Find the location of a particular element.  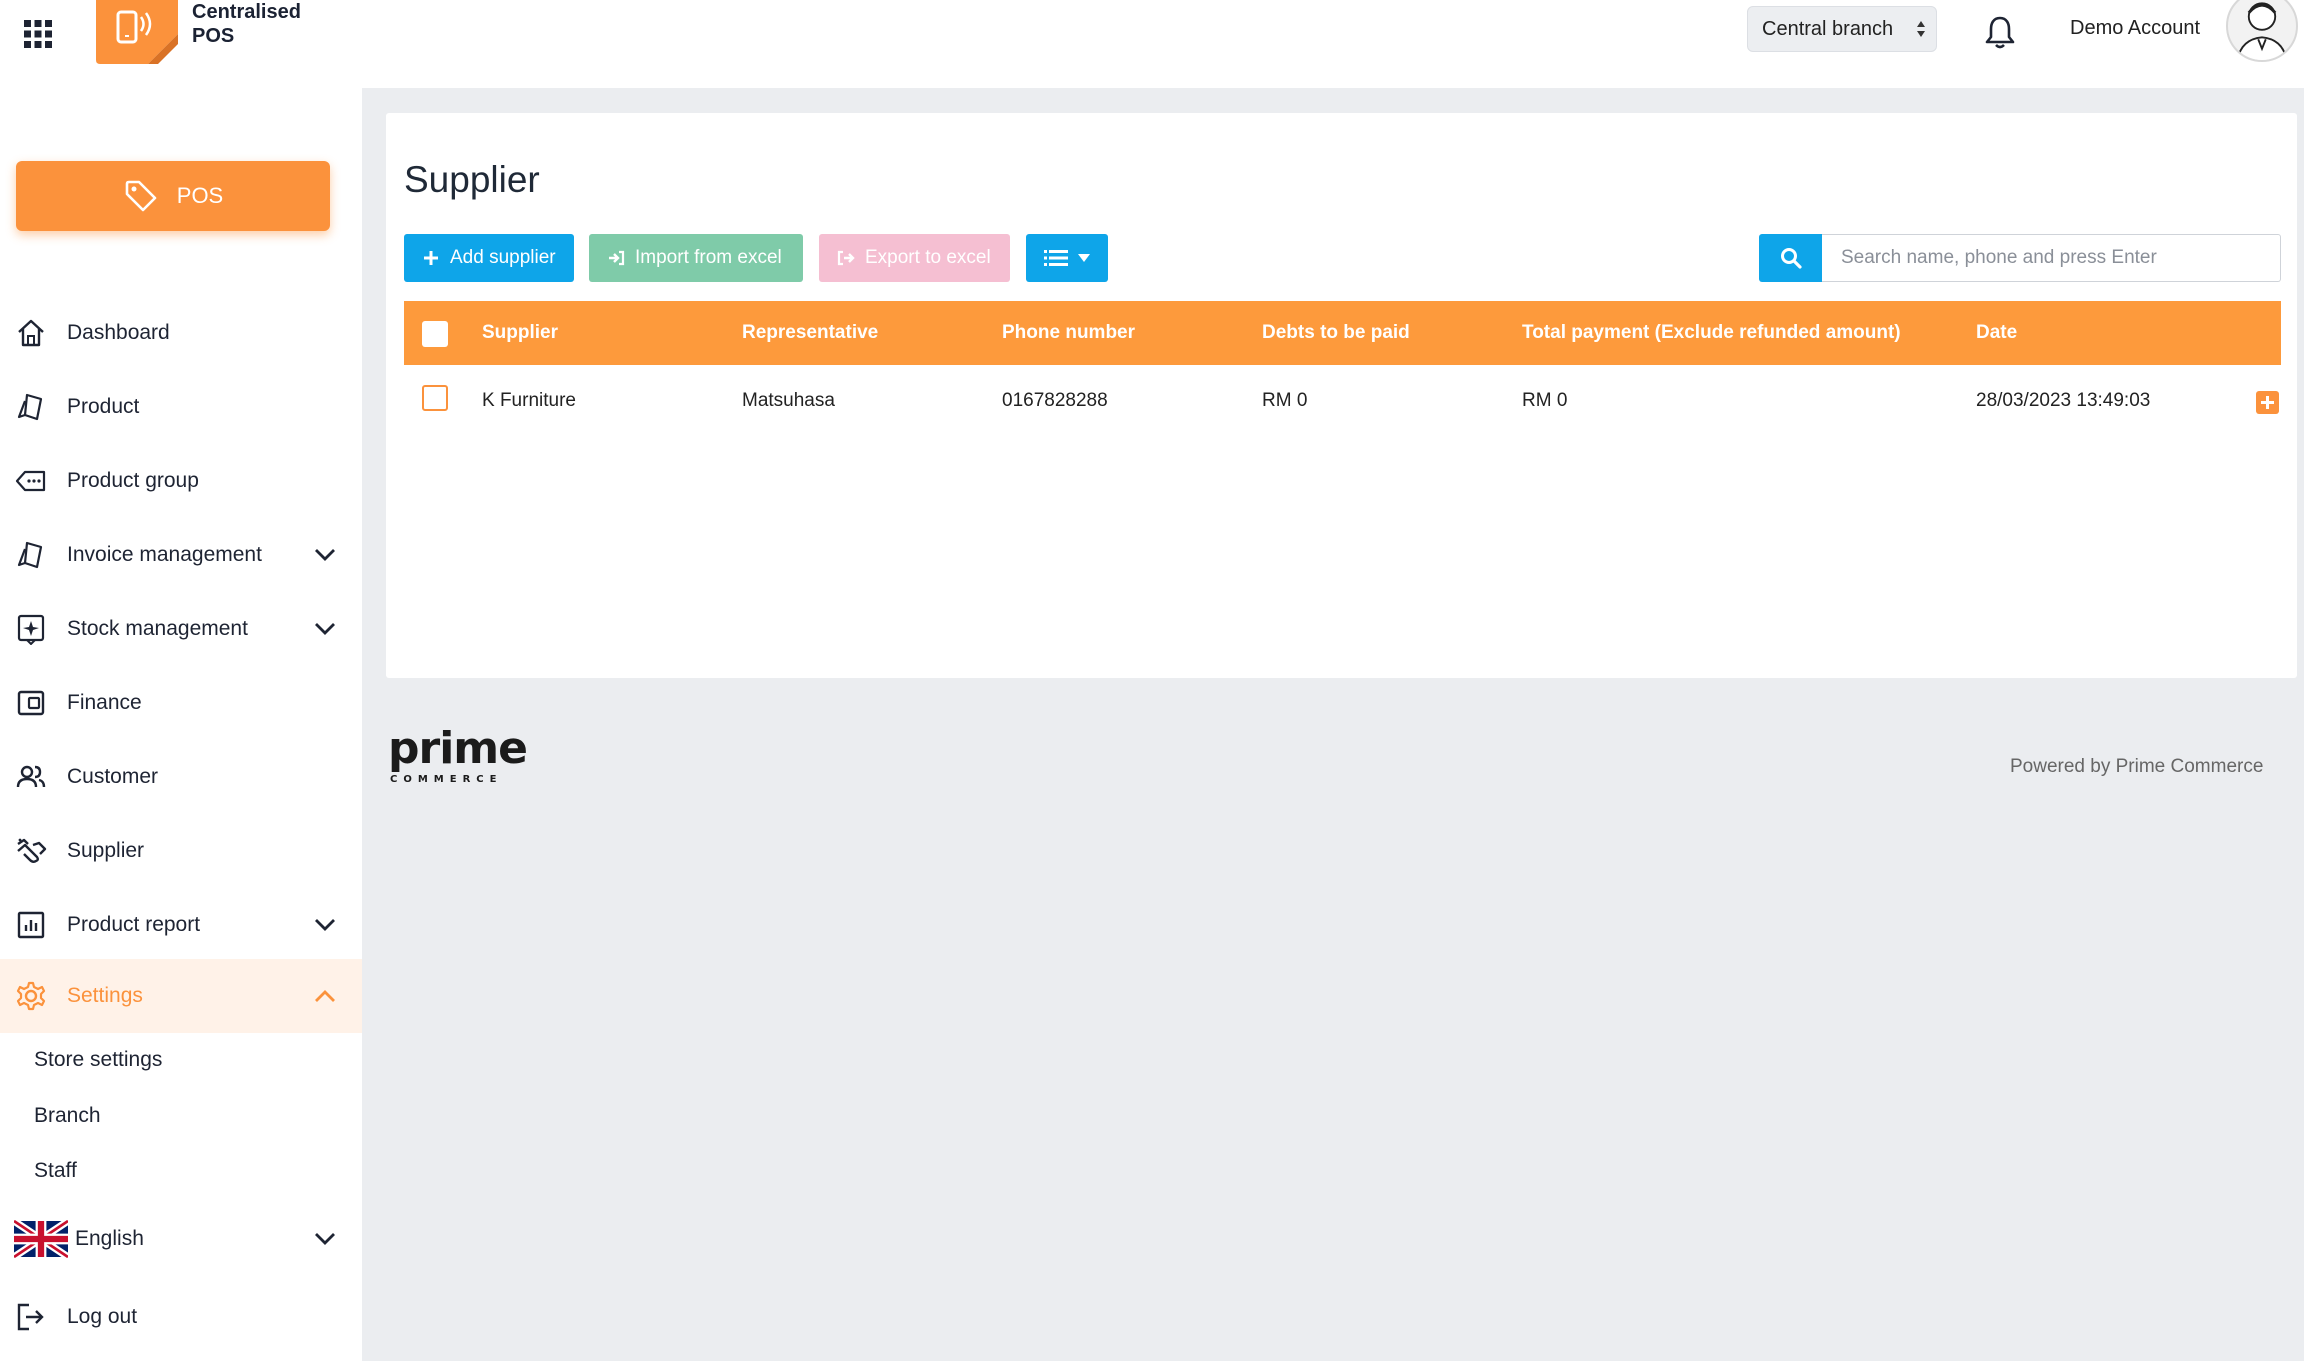

powered-by-text: Powered by Prime Commerce is located at coordinates (2137, 766).